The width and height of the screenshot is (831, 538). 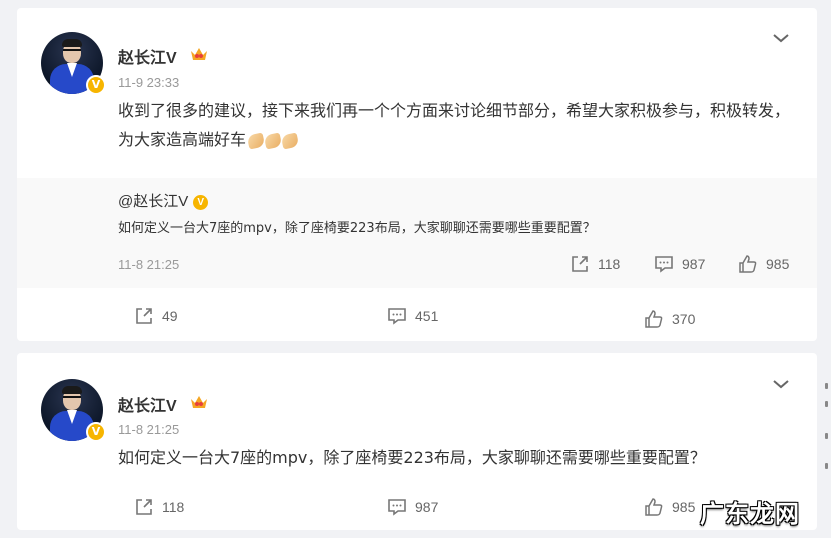 I want to click on like-count: 370, so click(x=684, y=319).